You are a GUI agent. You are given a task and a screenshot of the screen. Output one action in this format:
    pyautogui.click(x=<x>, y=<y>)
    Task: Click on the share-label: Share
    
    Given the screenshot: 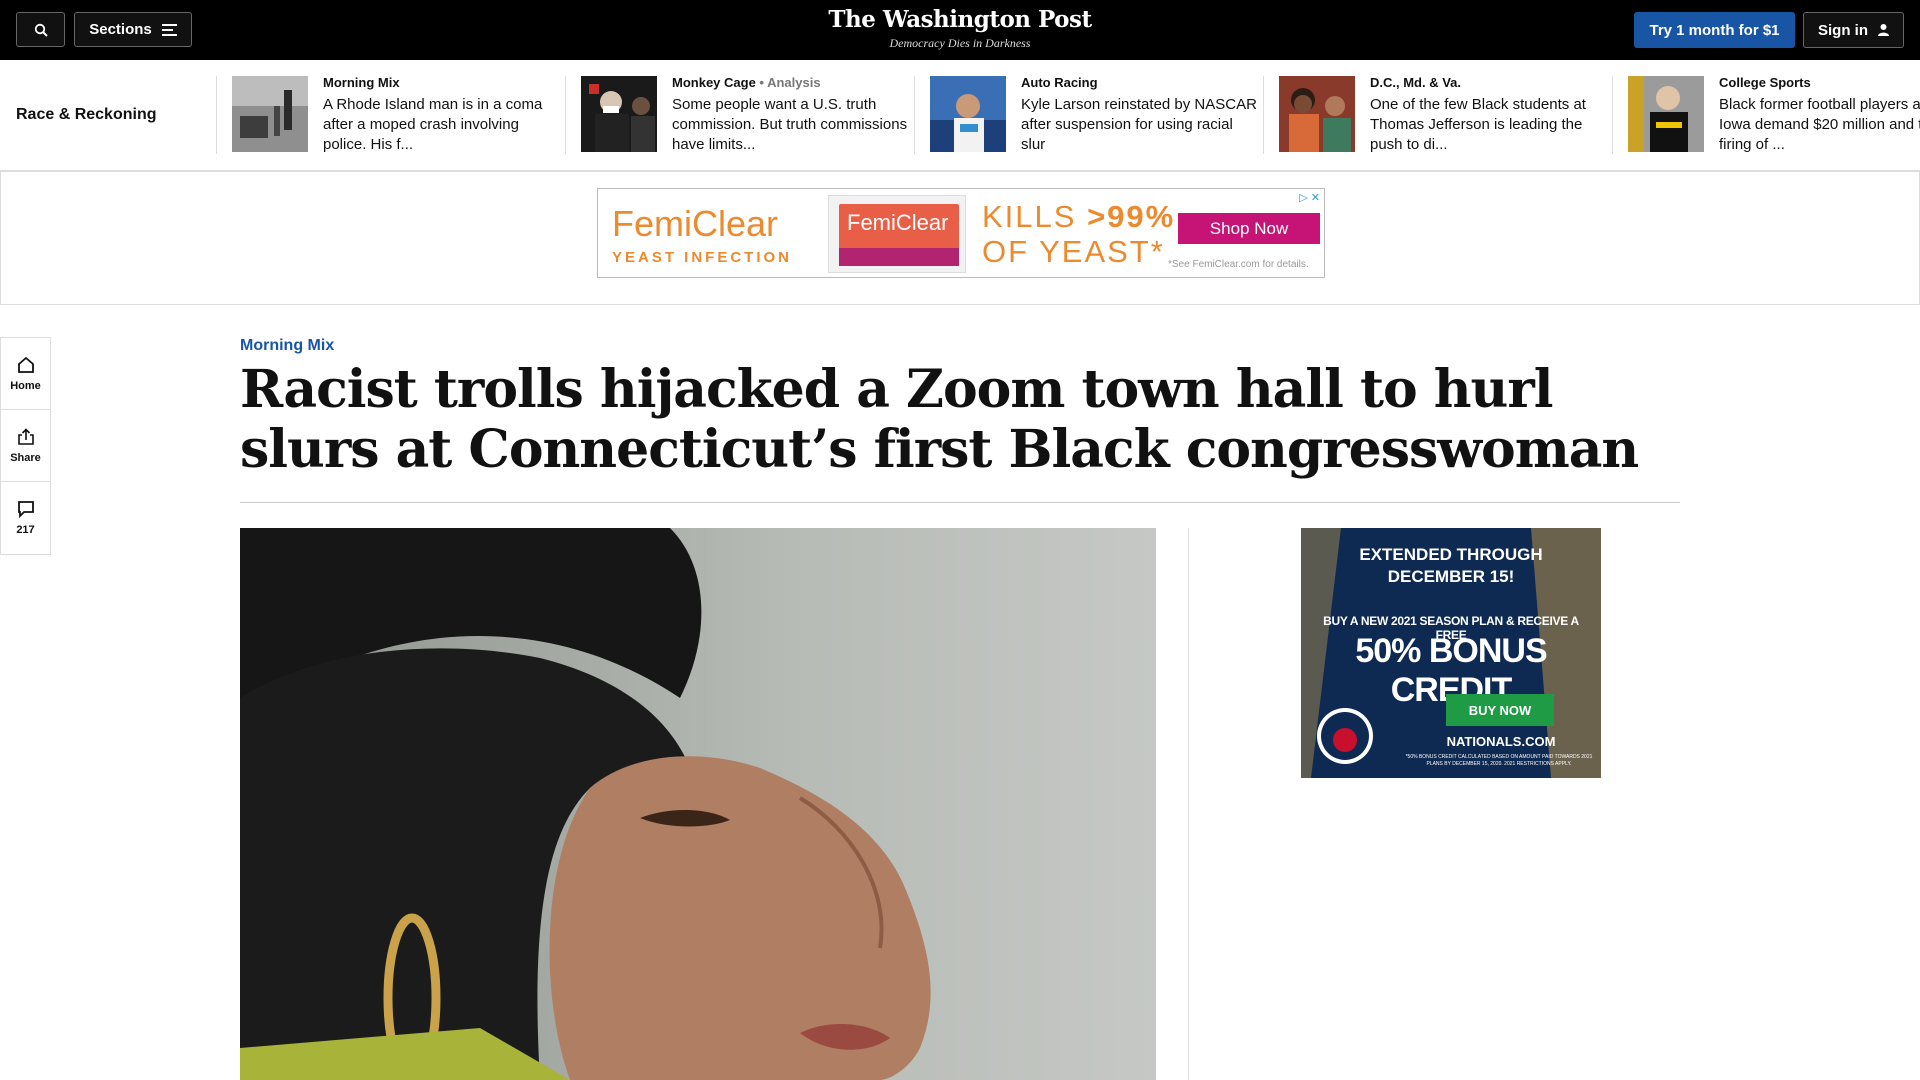 What is the action you would take?
    pyautogui.click(x=25, y=457)
    